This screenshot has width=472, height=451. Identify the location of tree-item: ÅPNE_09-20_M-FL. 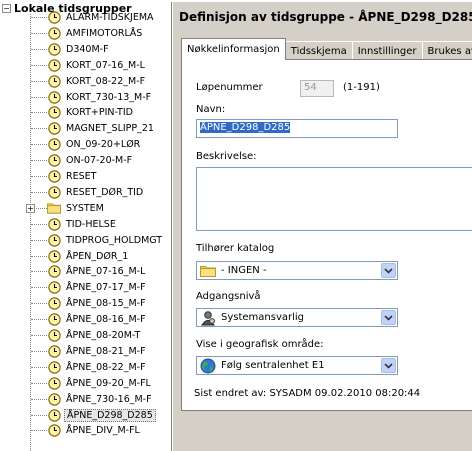
(88, 383).